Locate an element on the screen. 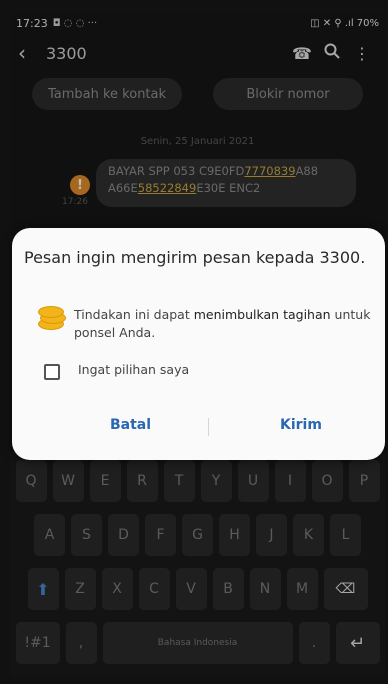  remember-choice-checkbox is located at coordinates (52, 372).